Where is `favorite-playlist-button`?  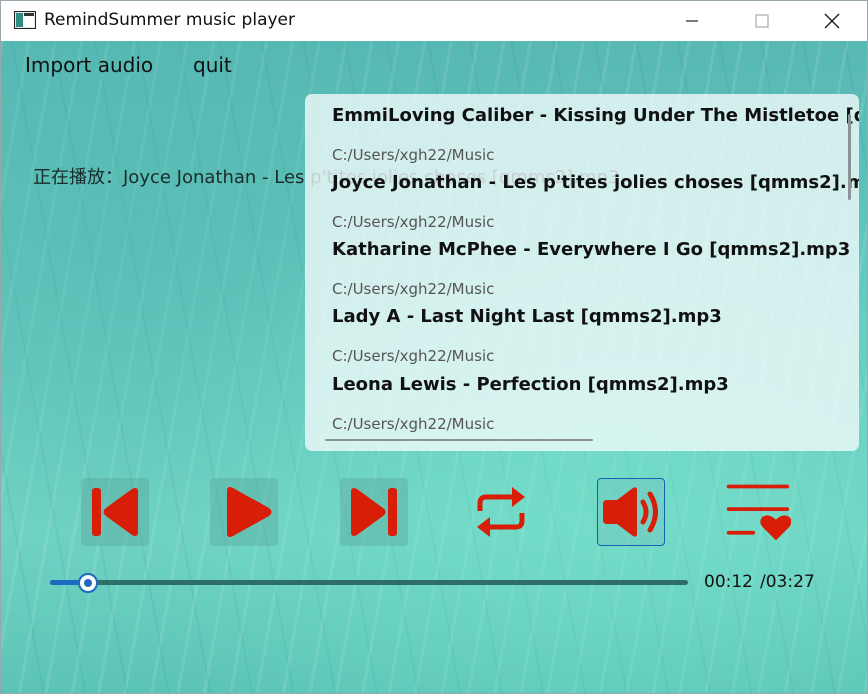 favorite-playlist-button is located at coordinates (757, 512).